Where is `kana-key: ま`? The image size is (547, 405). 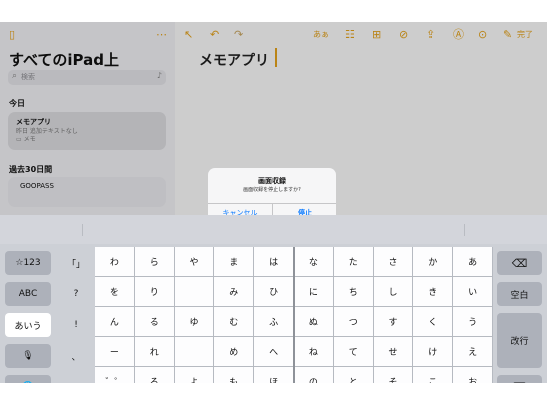
kana-key: ま is located at coordinates (234, 261).